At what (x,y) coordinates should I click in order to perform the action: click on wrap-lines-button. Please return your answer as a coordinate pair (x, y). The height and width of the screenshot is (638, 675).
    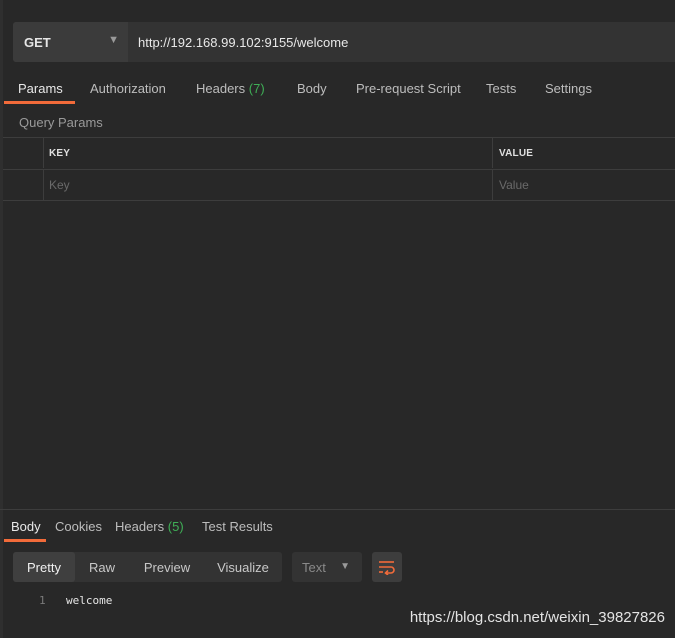
    Looking at the image, I should click on (387, 567).